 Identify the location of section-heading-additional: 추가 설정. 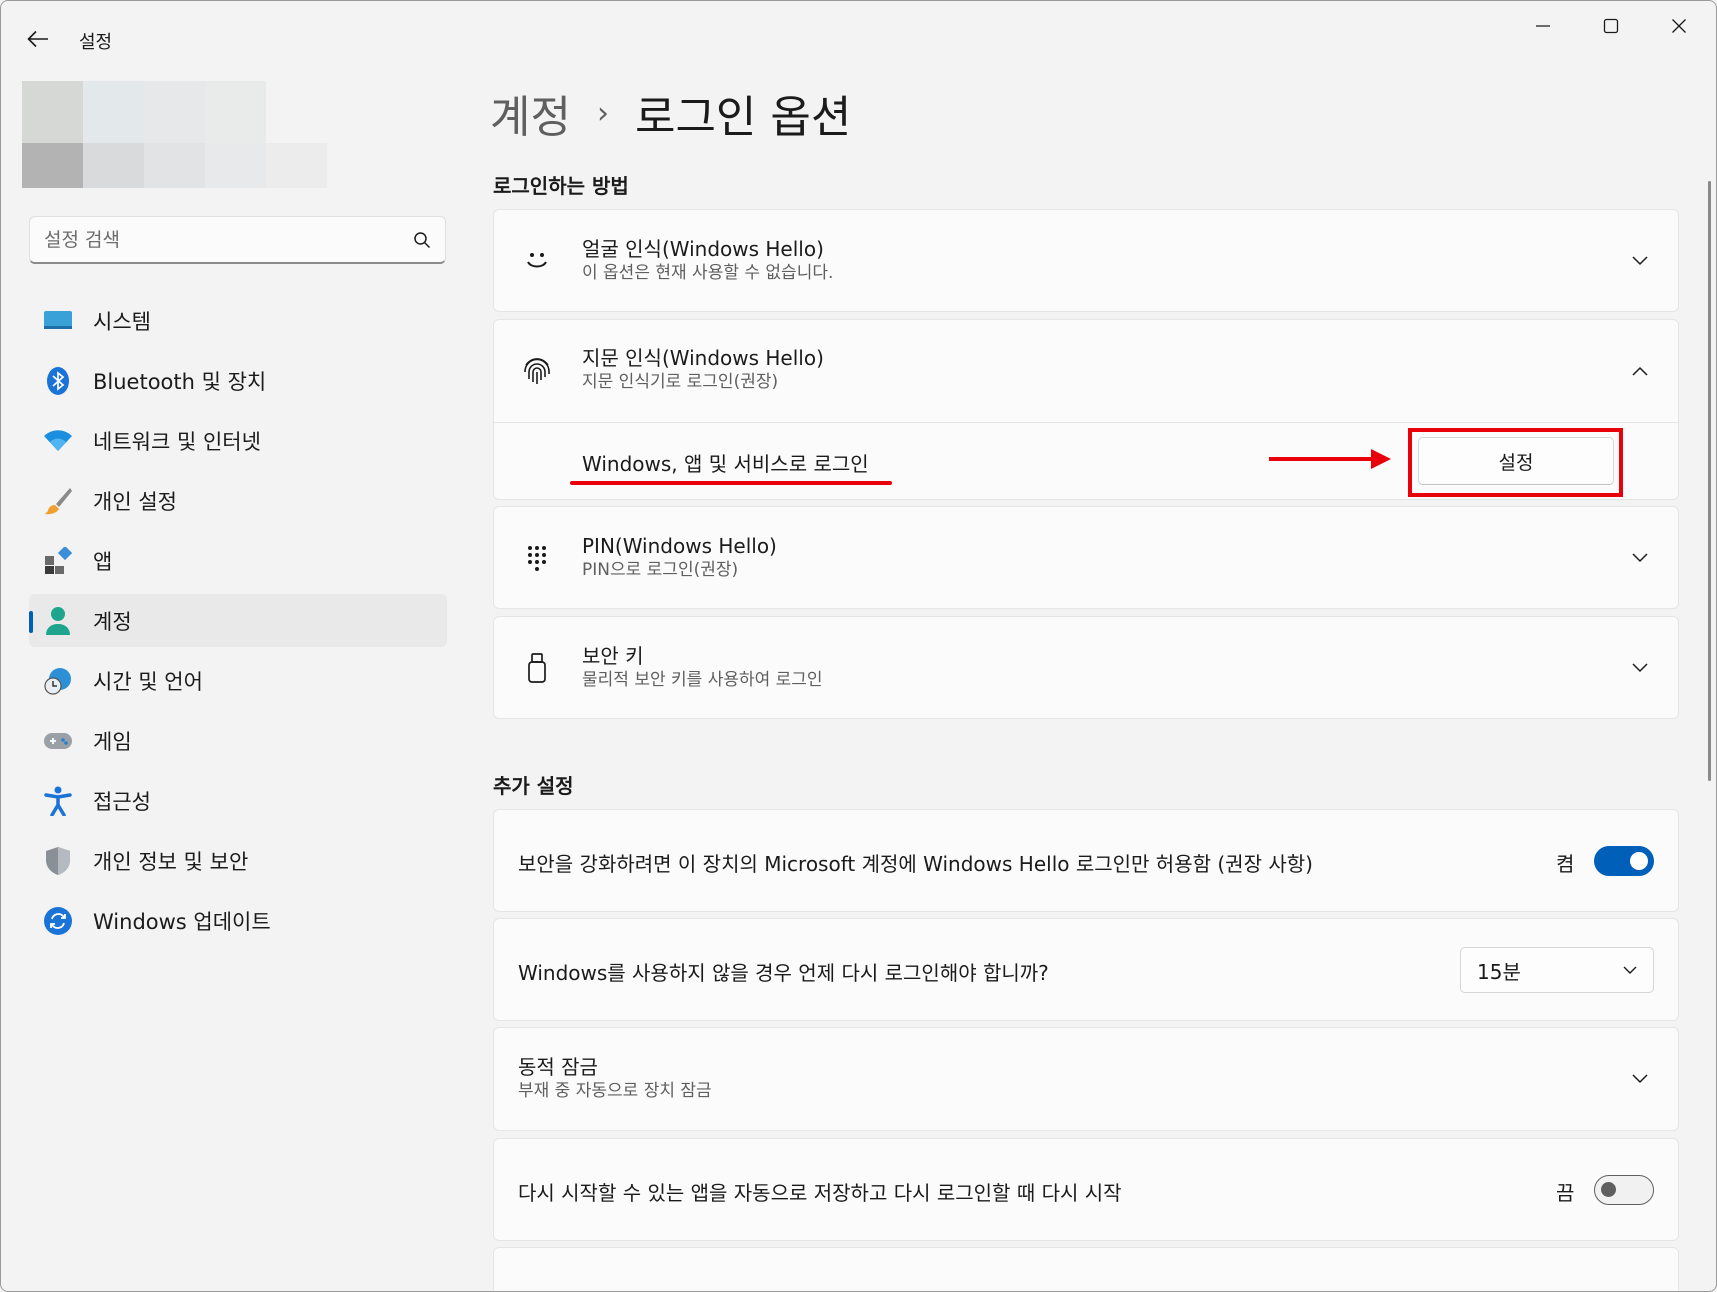
(533, 786).